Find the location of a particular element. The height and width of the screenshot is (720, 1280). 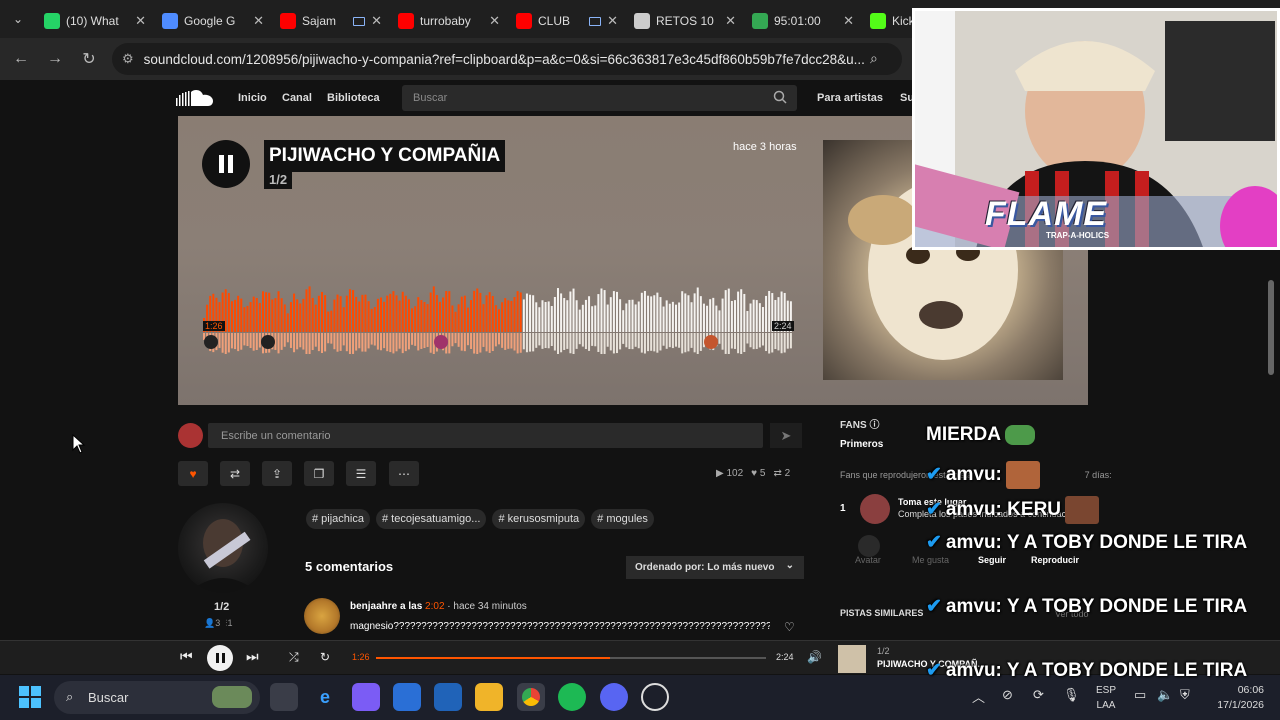

display-icon: ▭ is located at coordinates (1140, 695).